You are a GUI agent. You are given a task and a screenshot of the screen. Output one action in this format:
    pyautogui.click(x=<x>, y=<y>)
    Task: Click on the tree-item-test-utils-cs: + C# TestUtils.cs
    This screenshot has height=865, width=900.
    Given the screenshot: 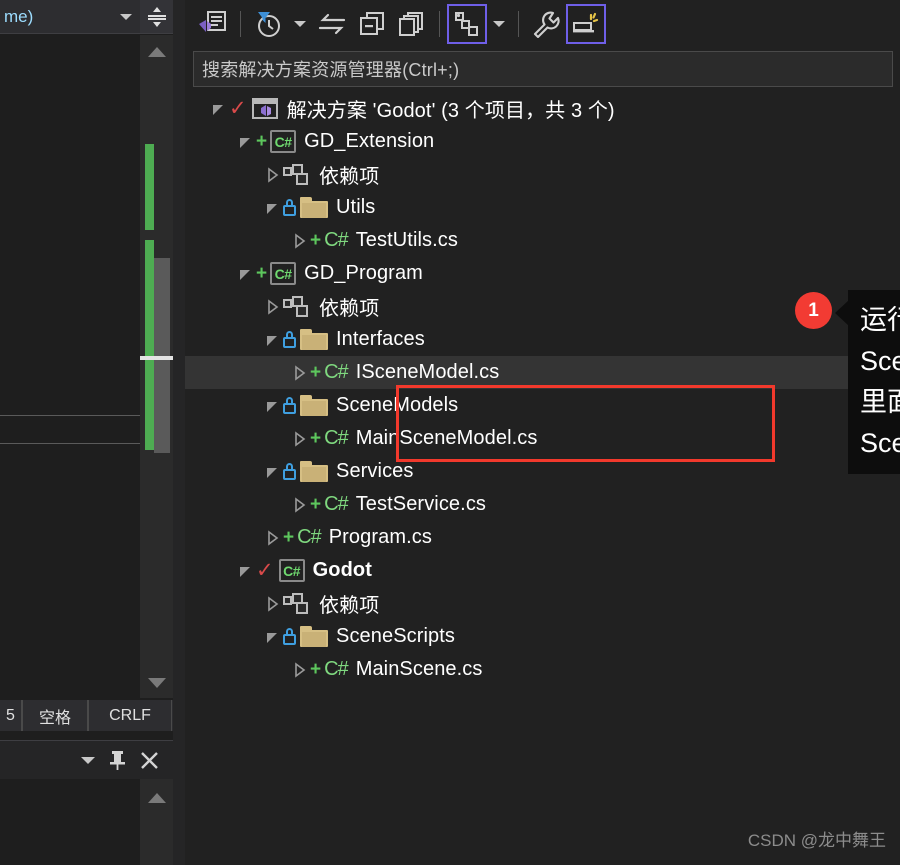 What is the action you would take?
    pyautogui.click(x=542, y=240)
    